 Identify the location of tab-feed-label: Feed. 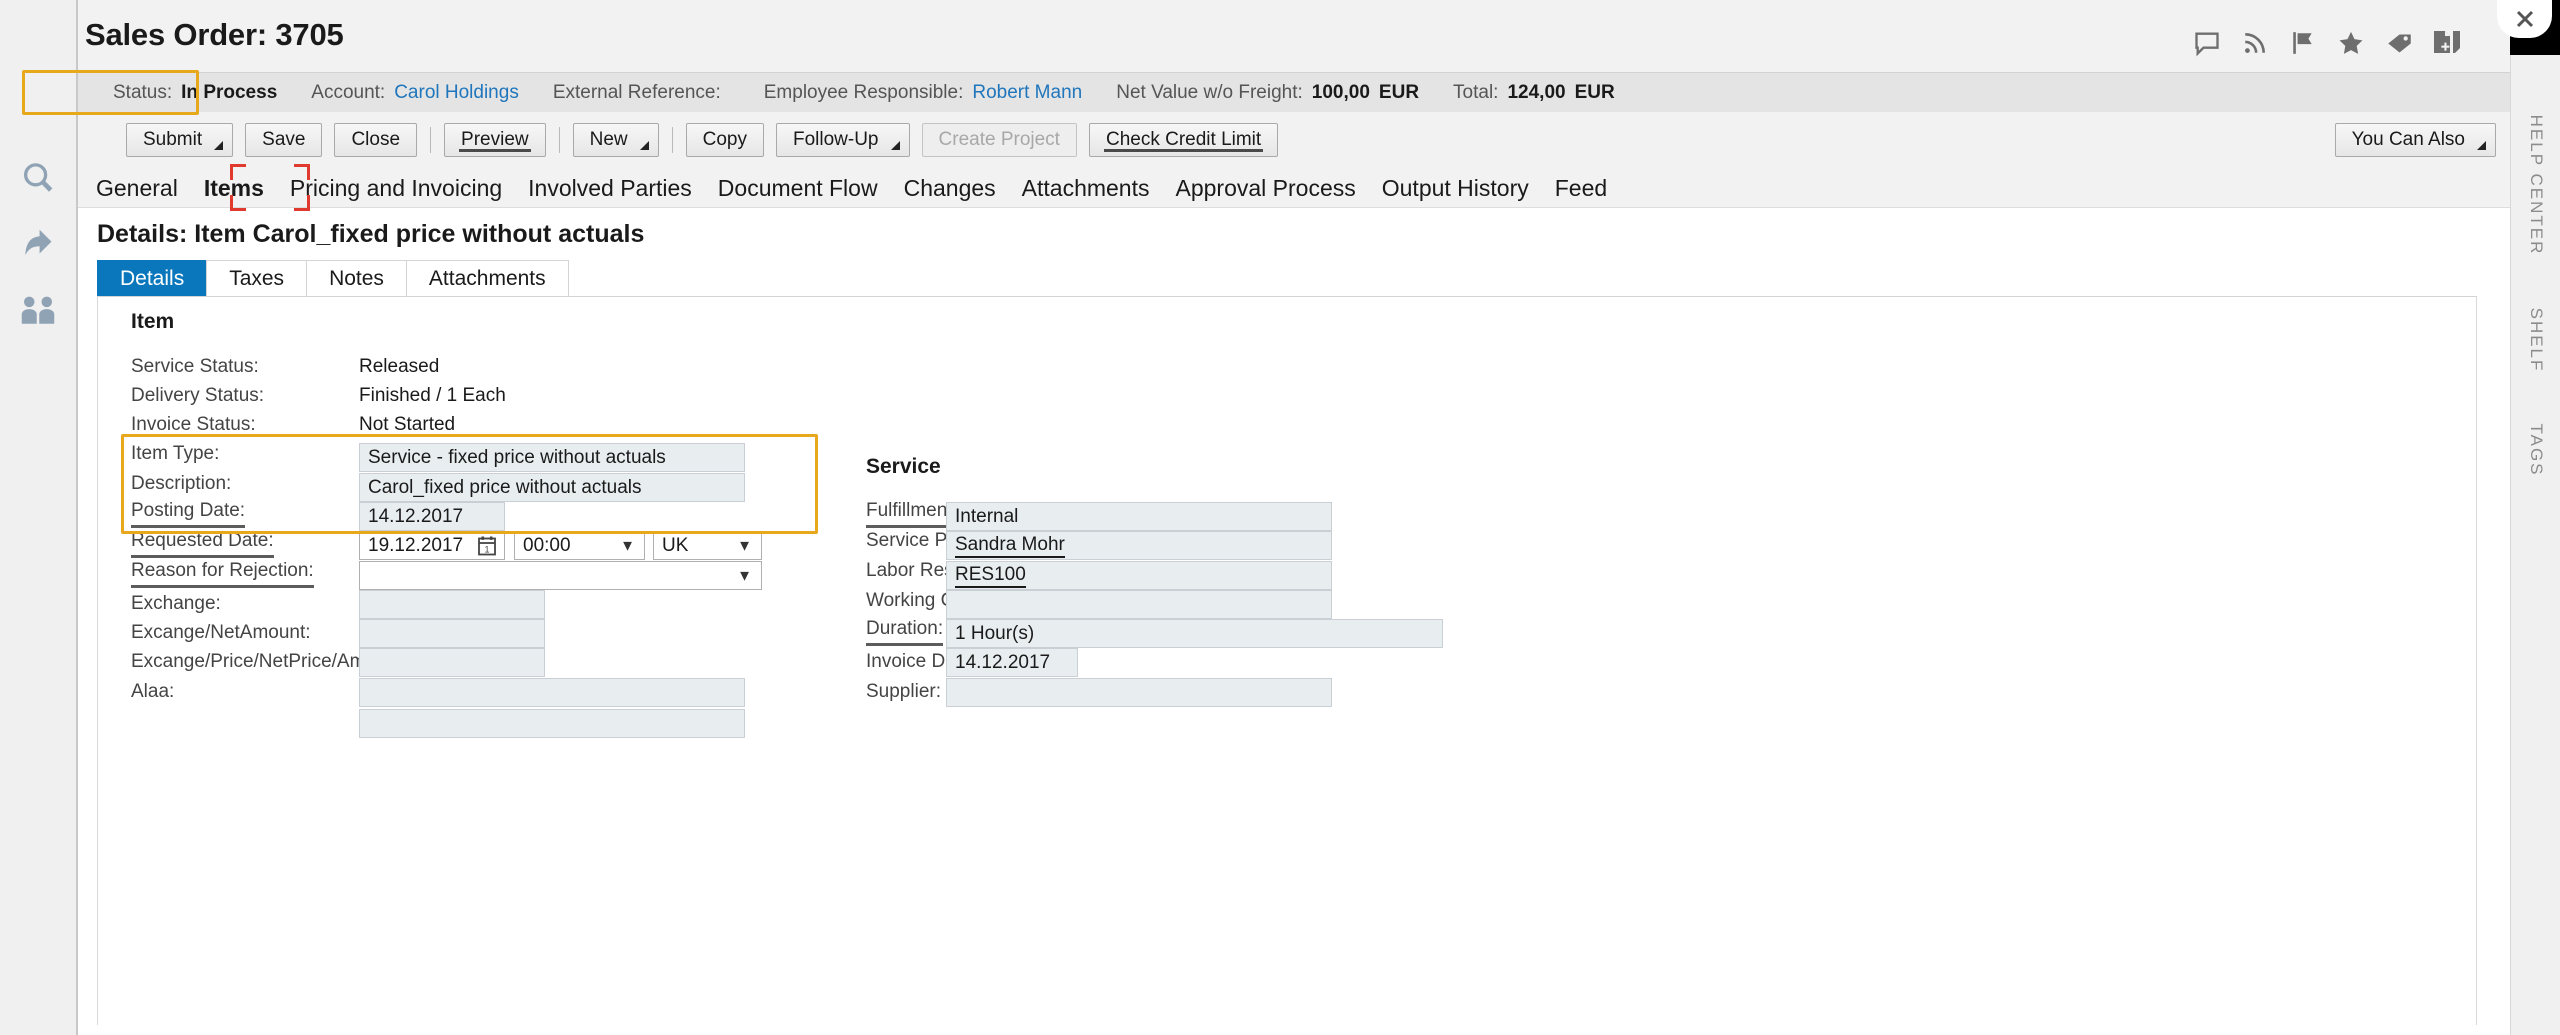
(1581, 188).